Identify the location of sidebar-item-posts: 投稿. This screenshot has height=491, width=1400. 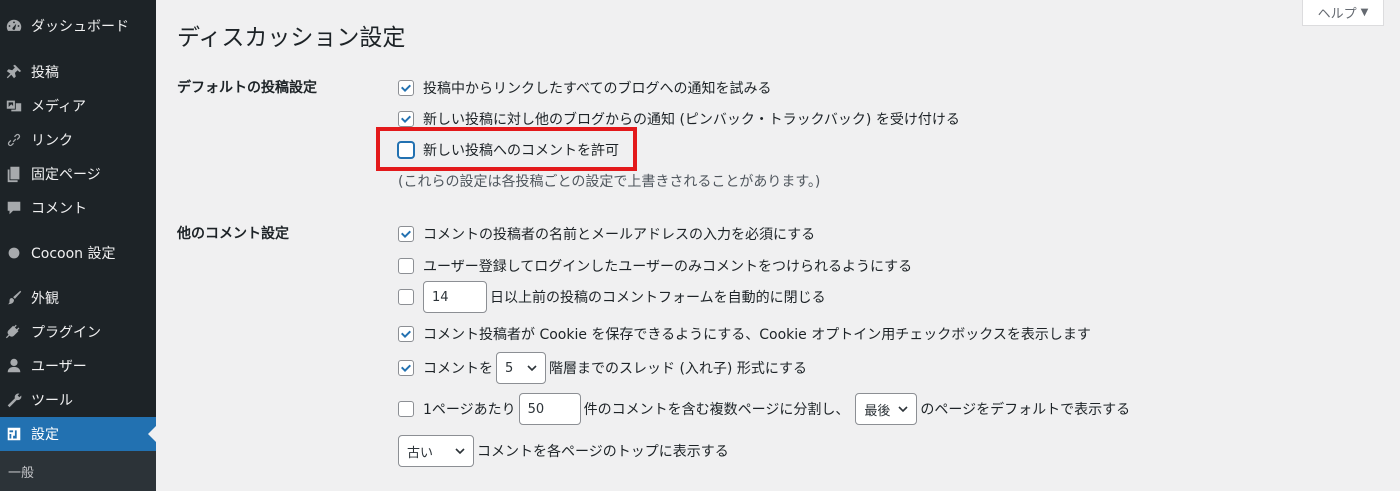
(78, 72).